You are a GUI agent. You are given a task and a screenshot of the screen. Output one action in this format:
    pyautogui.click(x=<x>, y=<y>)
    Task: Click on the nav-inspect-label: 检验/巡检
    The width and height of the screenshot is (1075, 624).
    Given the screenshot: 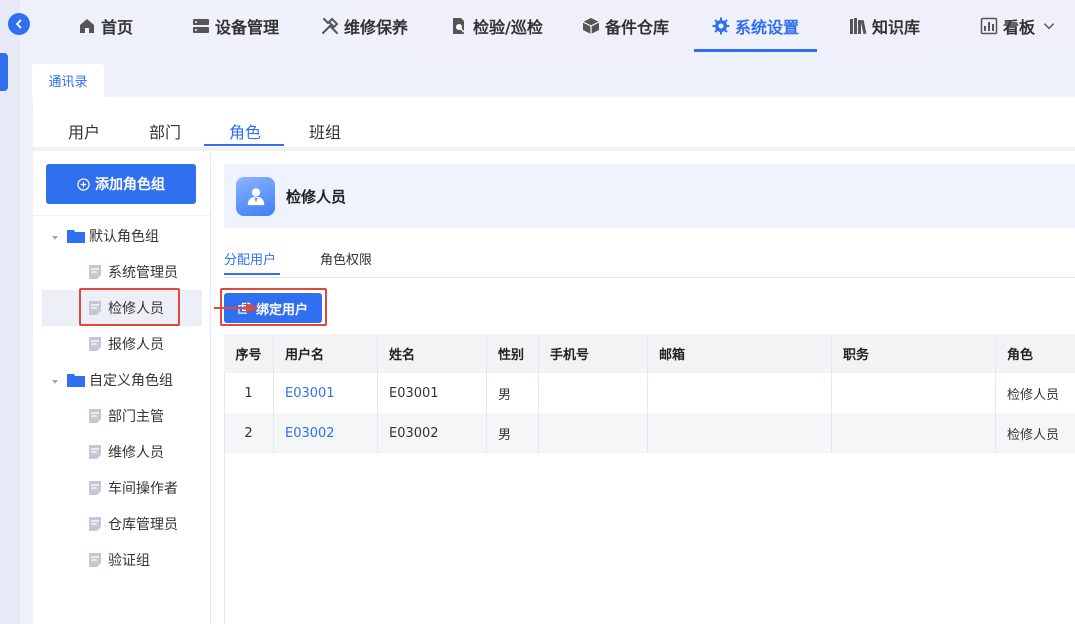 What is the action you would take?
    pyautogui.click(x=508, y=27)
    